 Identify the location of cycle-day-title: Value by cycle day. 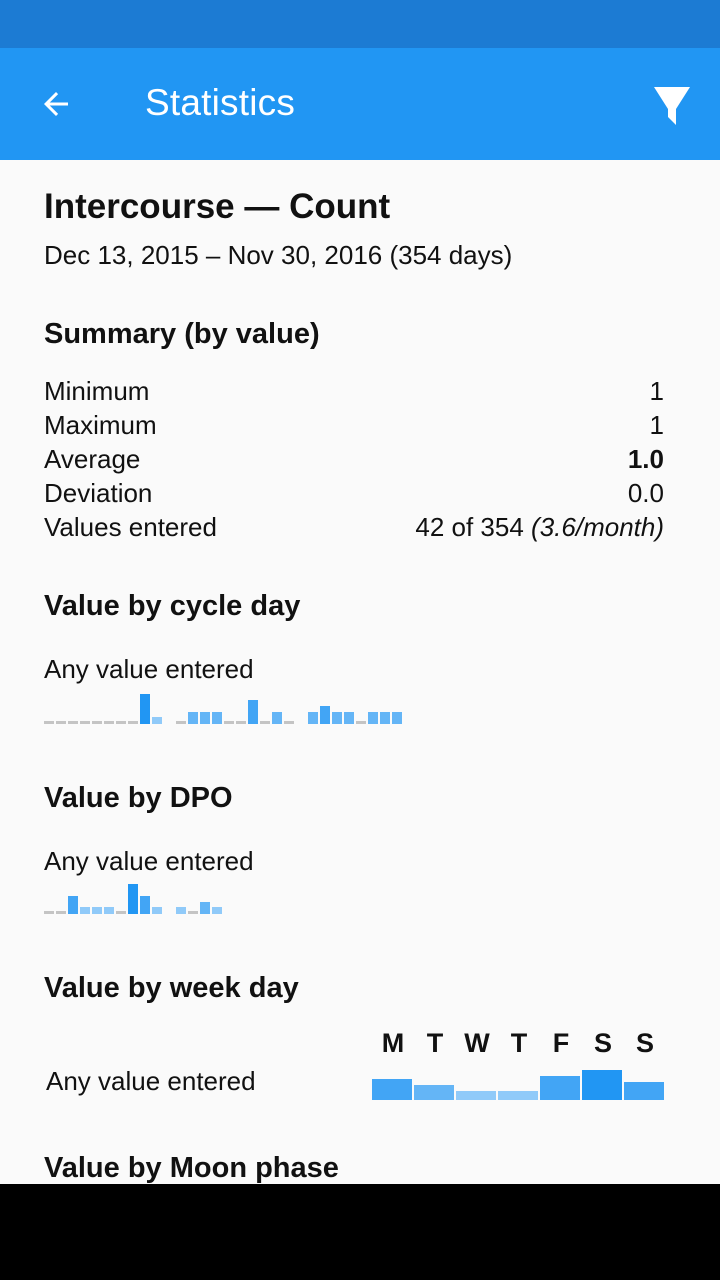
(172, 606).